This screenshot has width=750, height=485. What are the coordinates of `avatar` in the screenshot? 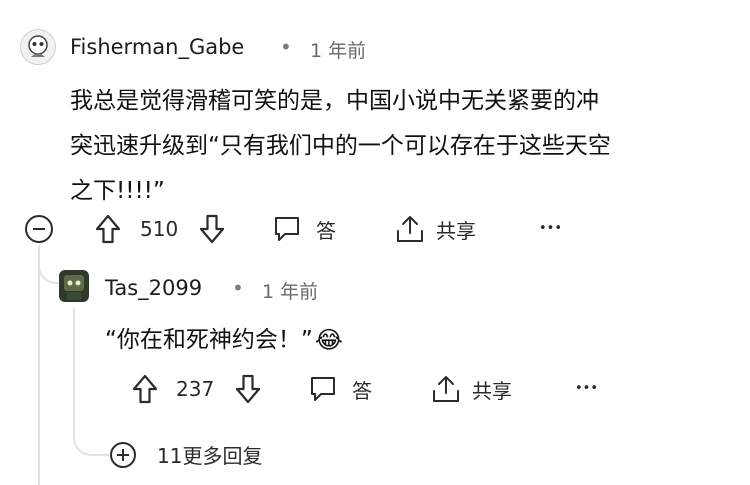 It's located at (38, 47).